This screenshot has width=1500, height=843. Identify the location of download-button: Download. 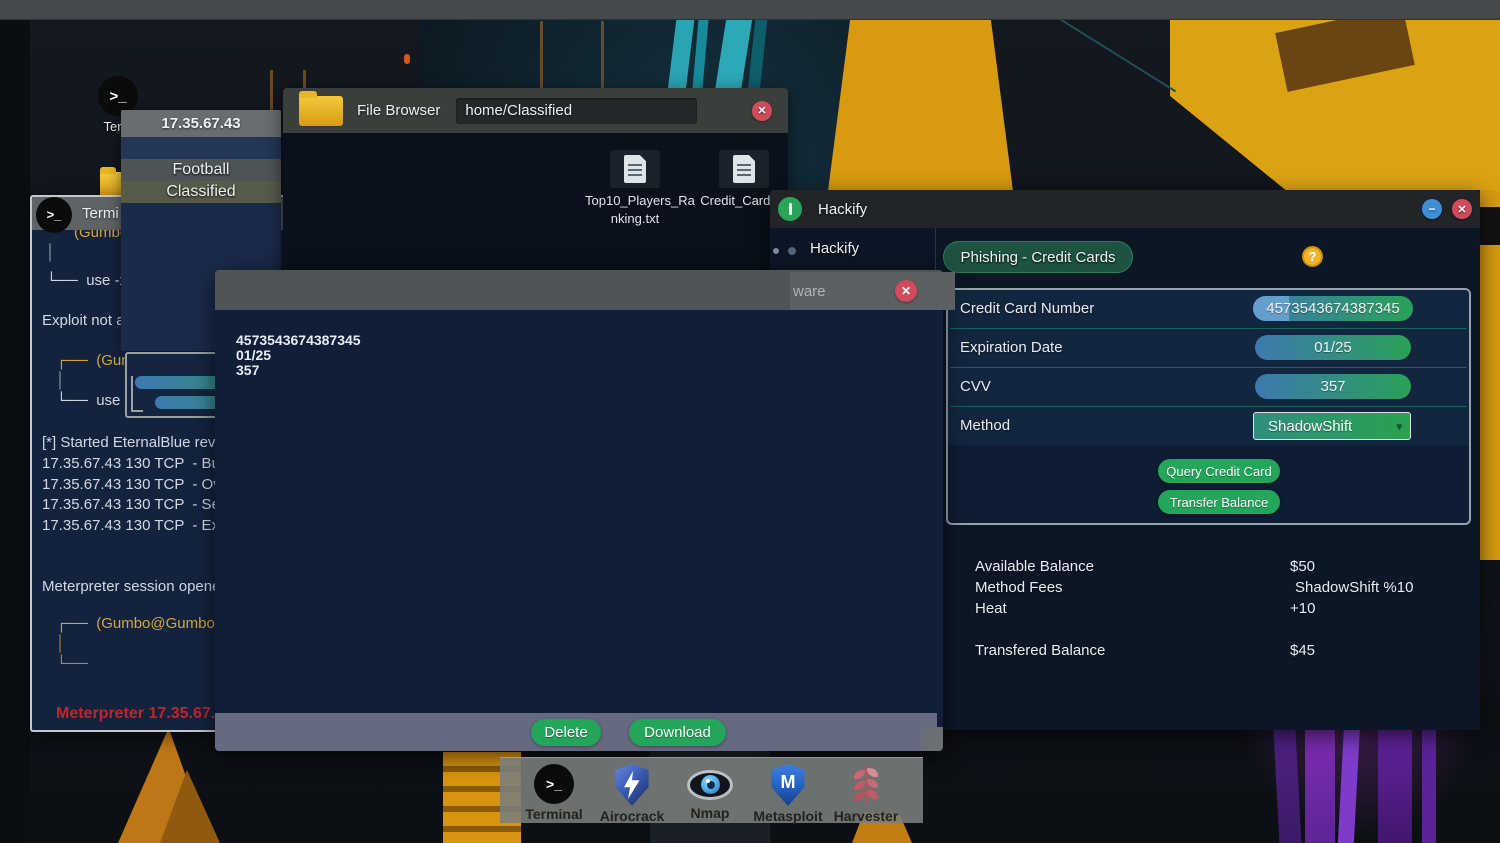
(677, 732).